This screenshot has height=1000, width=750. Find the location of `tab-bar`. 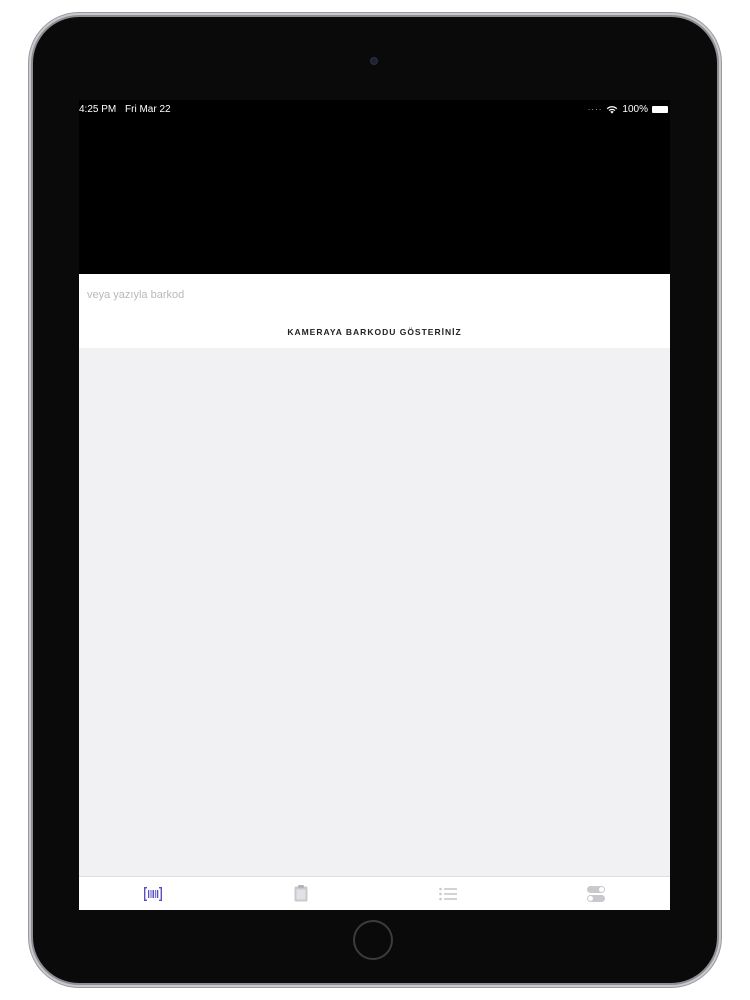

tab-bar is located at coordinates (374, 893).